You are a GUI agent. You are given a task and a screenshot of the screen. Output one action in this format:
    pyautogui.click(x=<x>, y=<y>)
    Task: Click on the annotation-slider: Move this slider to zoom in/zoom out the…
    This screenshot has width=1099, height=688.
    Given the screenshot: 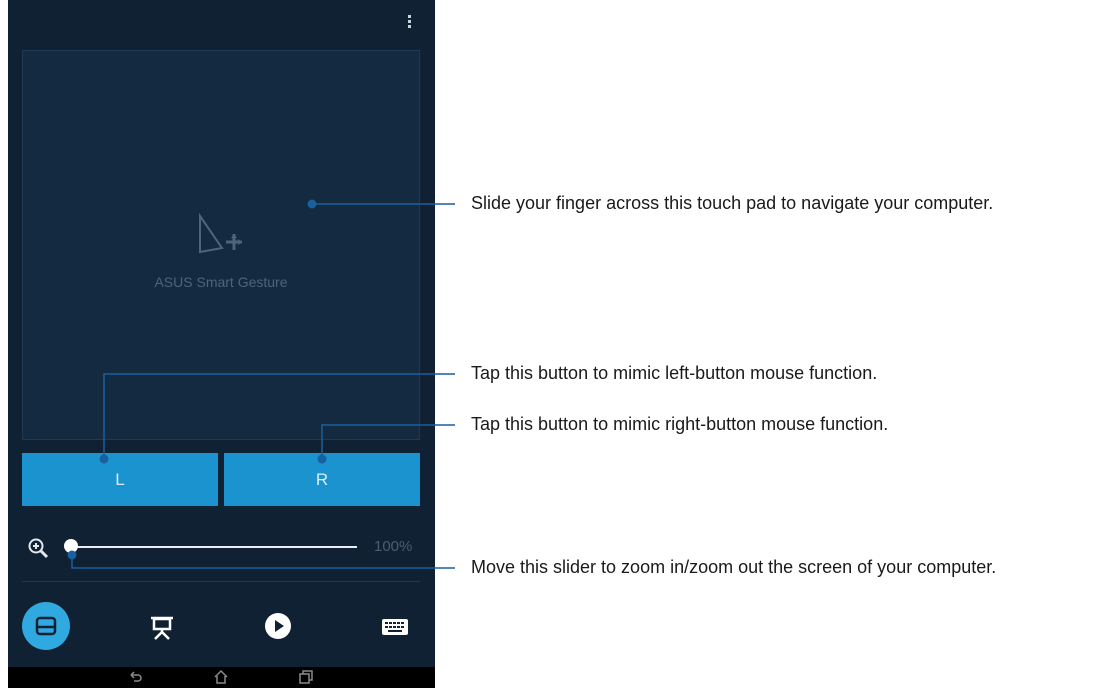 What is the action you would take?
    pyautogui.click(x=734, y=567)
    